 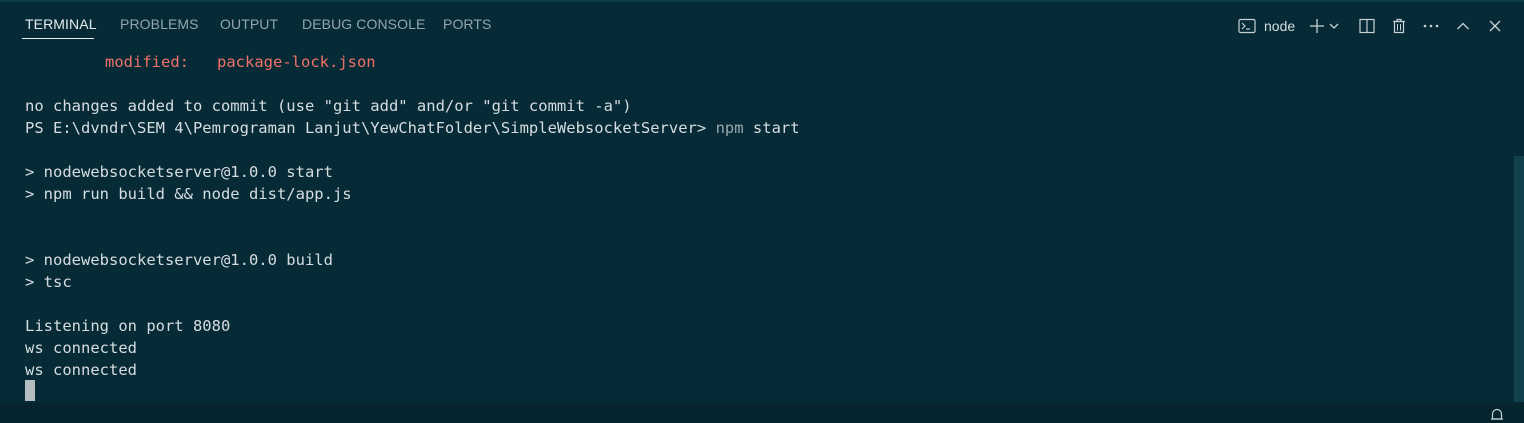 I want to click on panel-actions: node, so click(x=1374, y=26).